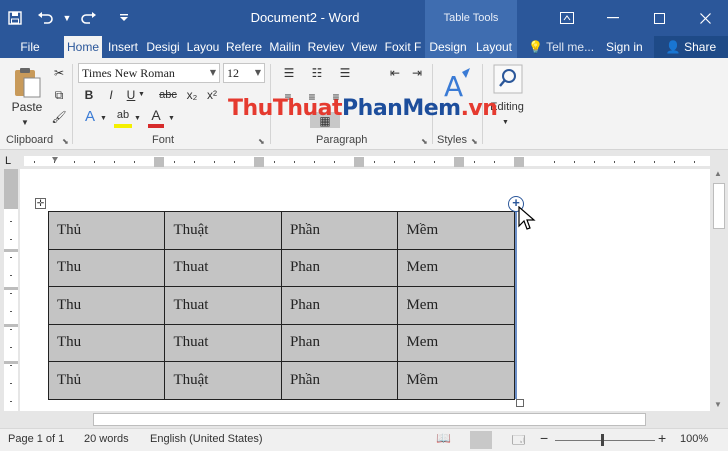  I want to click on horizontal-scroll-thumb, so click(369, 419).